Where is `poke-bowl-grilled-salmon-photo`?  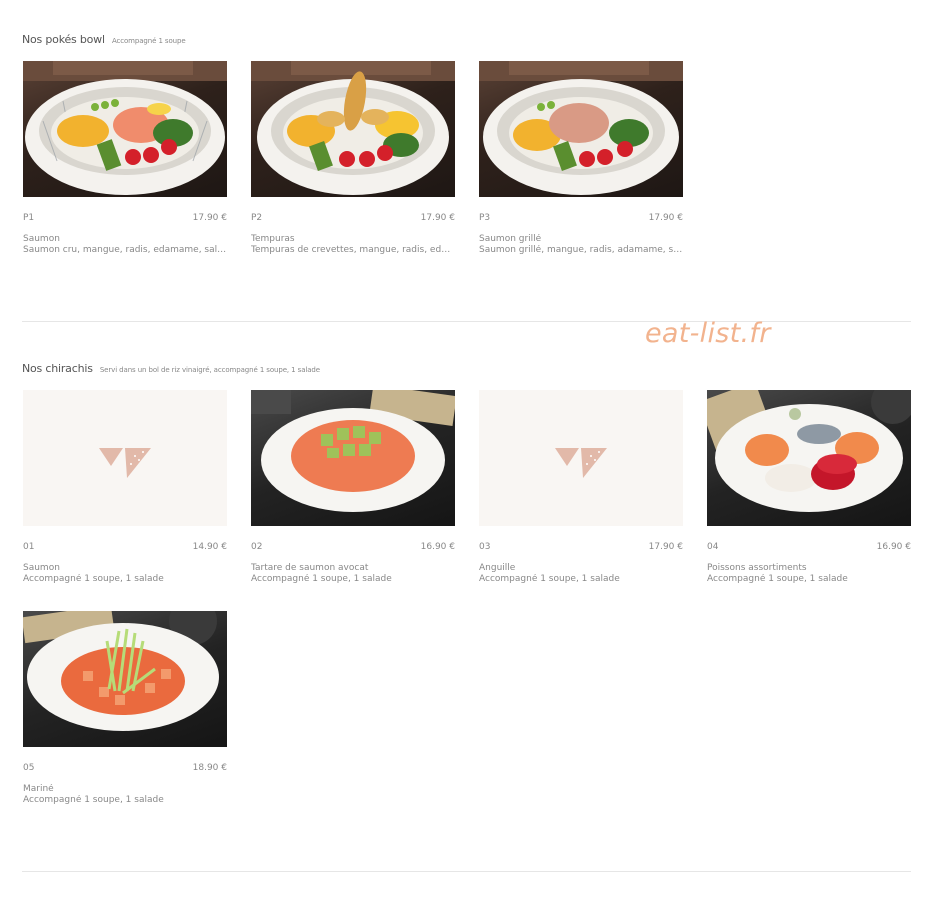 poke-bowl-grilled-salmon-photo is located at coordinates (581, 129).